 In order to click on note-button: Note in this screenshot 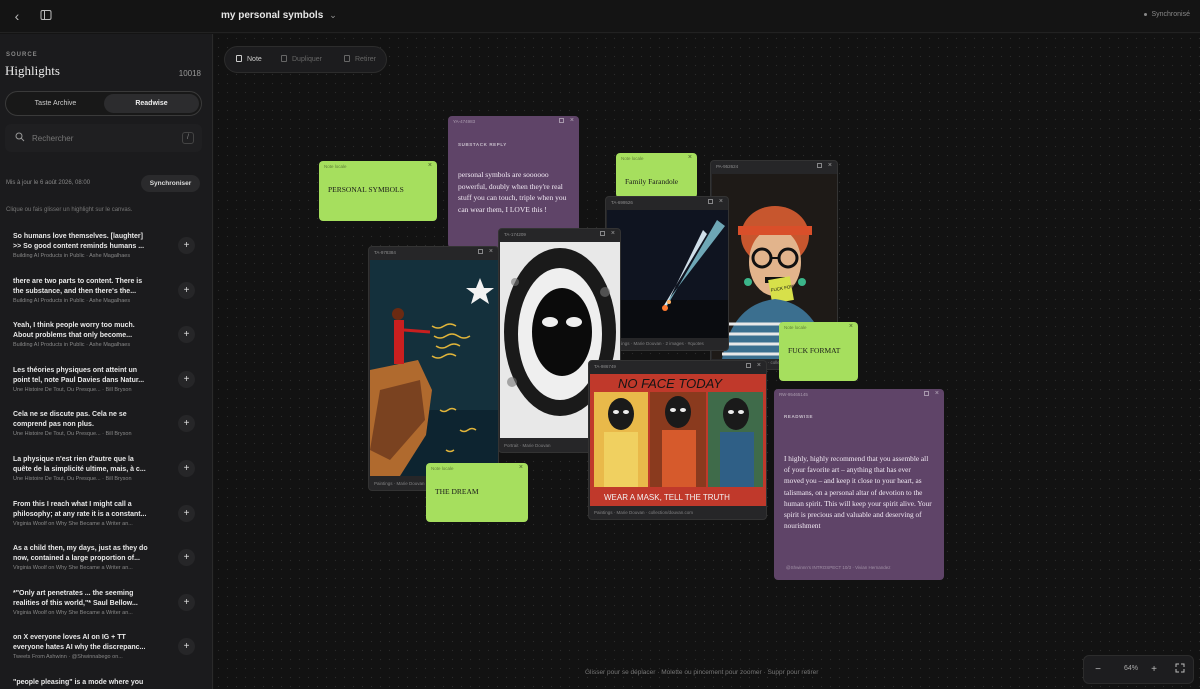, I will do `click(249, 59)`.